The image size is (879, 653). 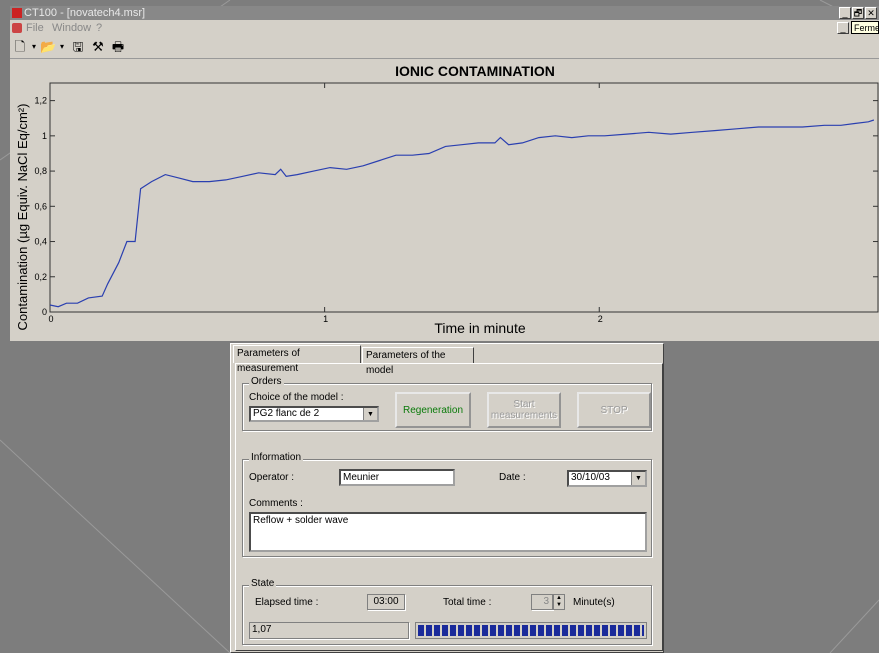 I want to click on elapsed-time-label: Elapsed time :, so click(x=287, y=602).